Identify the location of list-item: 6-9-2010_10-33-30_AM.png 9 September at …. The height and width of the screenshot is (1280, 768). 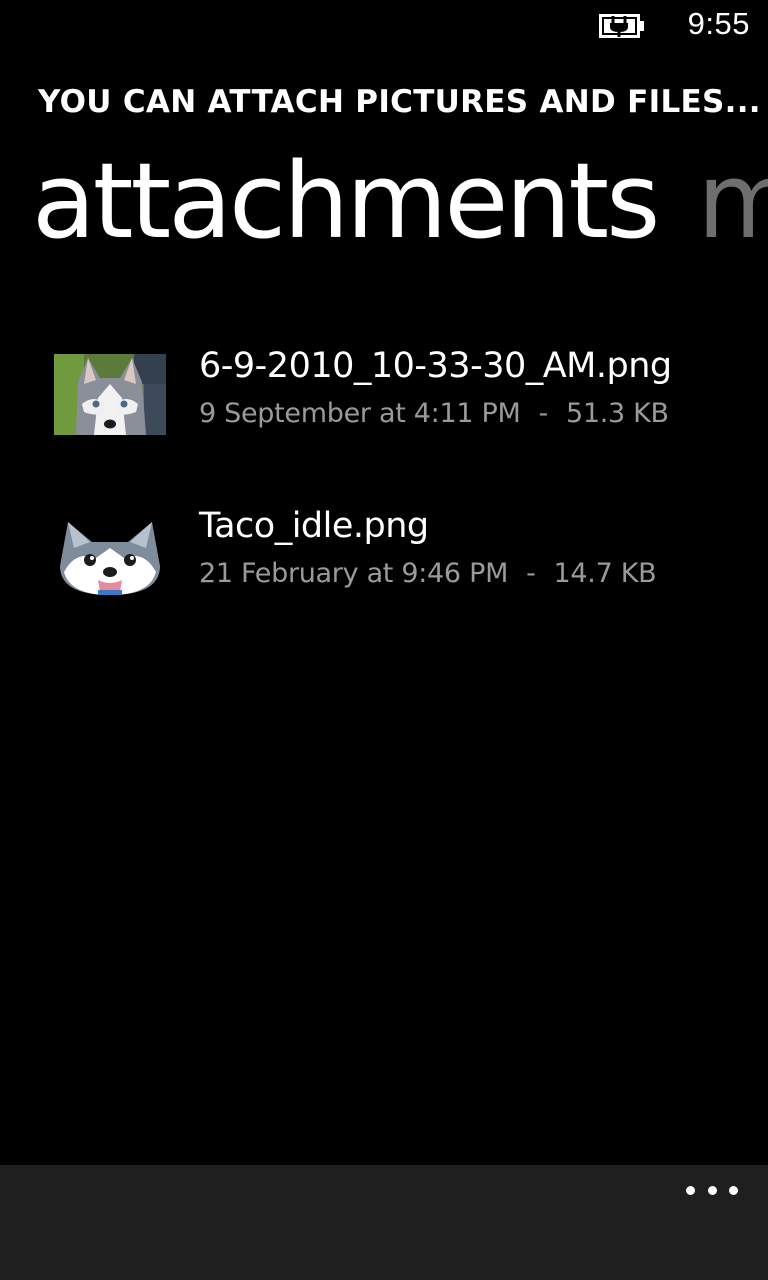
(404, 388).